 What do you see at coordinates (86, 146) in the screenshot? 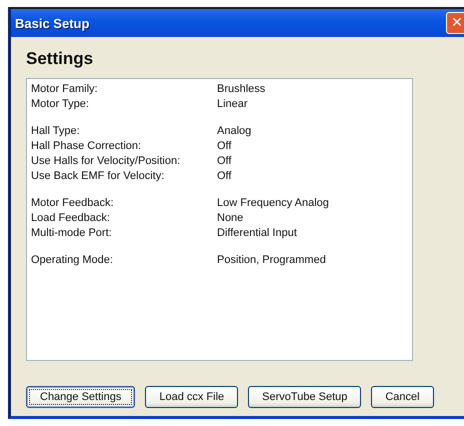
I see `setting-label: Hall Phase Correction:` at bounding box center [86, 146].